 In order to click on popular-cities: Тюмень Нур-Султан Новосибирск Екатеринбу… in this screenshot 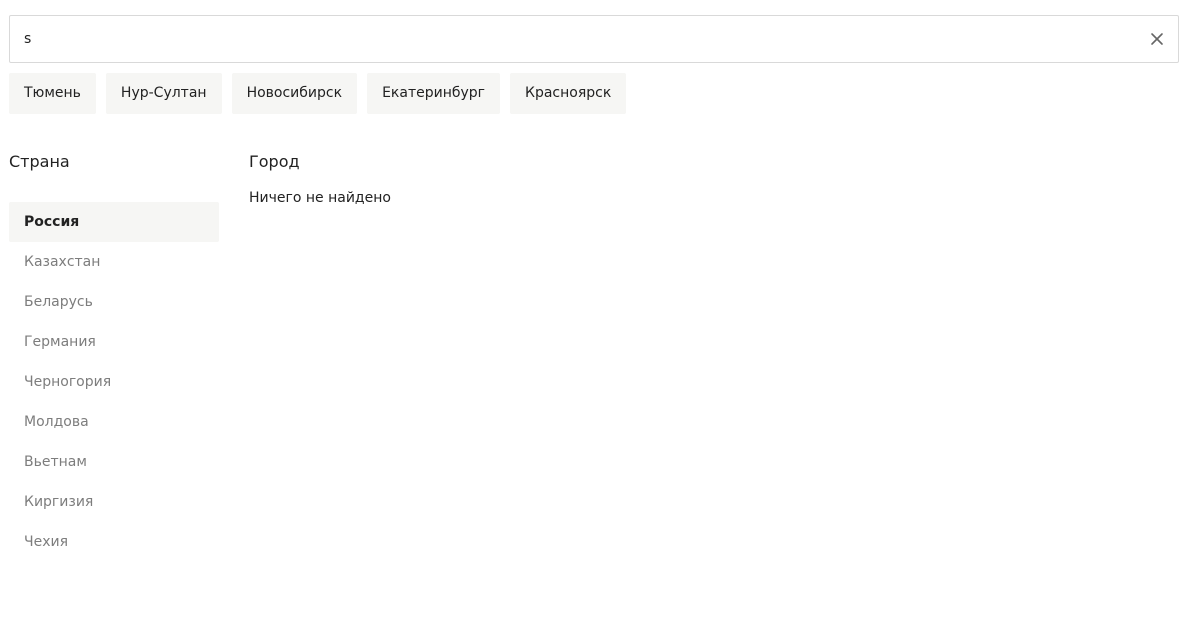, I will do `click(318, 93)`.